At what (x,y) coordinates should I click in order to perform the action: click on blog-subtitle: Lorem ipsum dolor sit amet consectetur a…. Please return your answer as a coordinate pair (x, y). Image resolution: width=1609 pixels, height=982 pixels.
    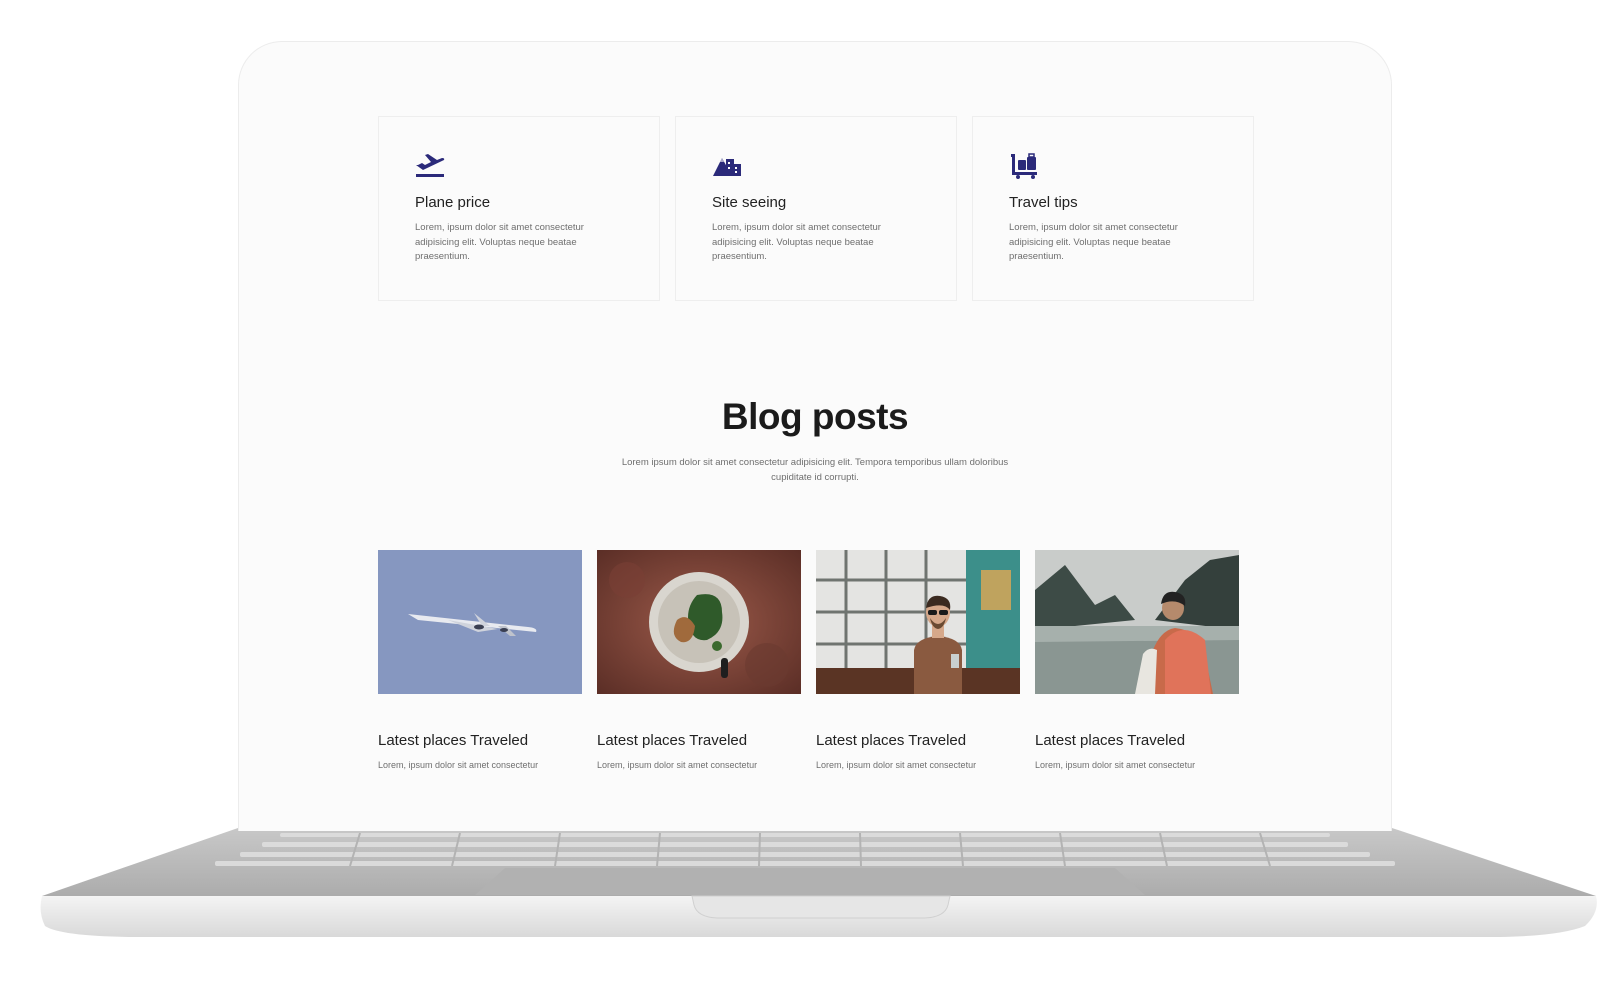
    Looking at the image, I should click on (815, 470).